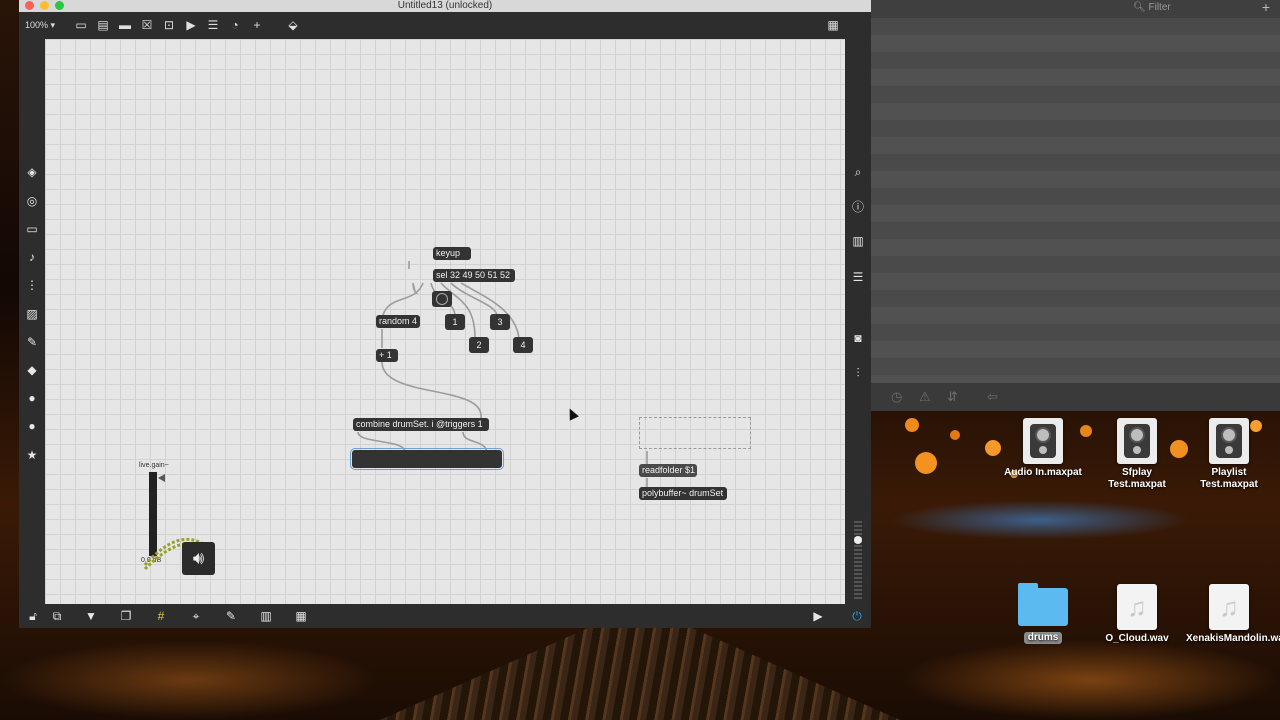  What do you see at coordinates (32, 314) in the screenshot?
I see `image-icon: ▨` at bounding box center [32, 314].